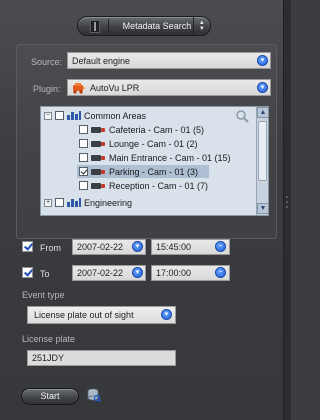 The height and width of the screenshot is (420, 320). What do you see at coordinates (287, 210) in the screenshot?
I see `resize-handle` at bounding box center [287, 210].